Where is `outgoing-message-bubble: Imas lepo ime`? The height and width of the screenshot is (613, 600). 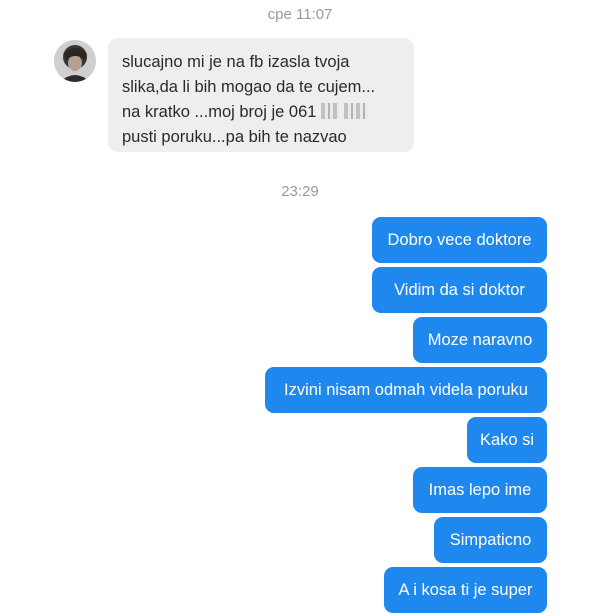
outgoing-message-bubble: Imas lepo ime is located at coordinates (480, 490).